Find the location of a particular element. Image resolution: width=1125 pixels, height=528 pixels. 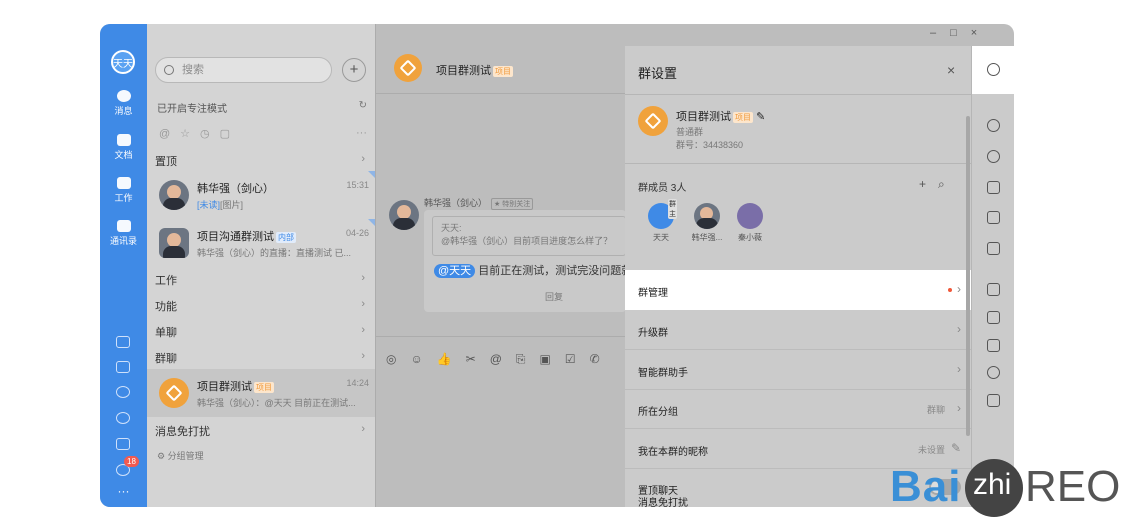

announcement-icon is located at coordinates (993, 217).